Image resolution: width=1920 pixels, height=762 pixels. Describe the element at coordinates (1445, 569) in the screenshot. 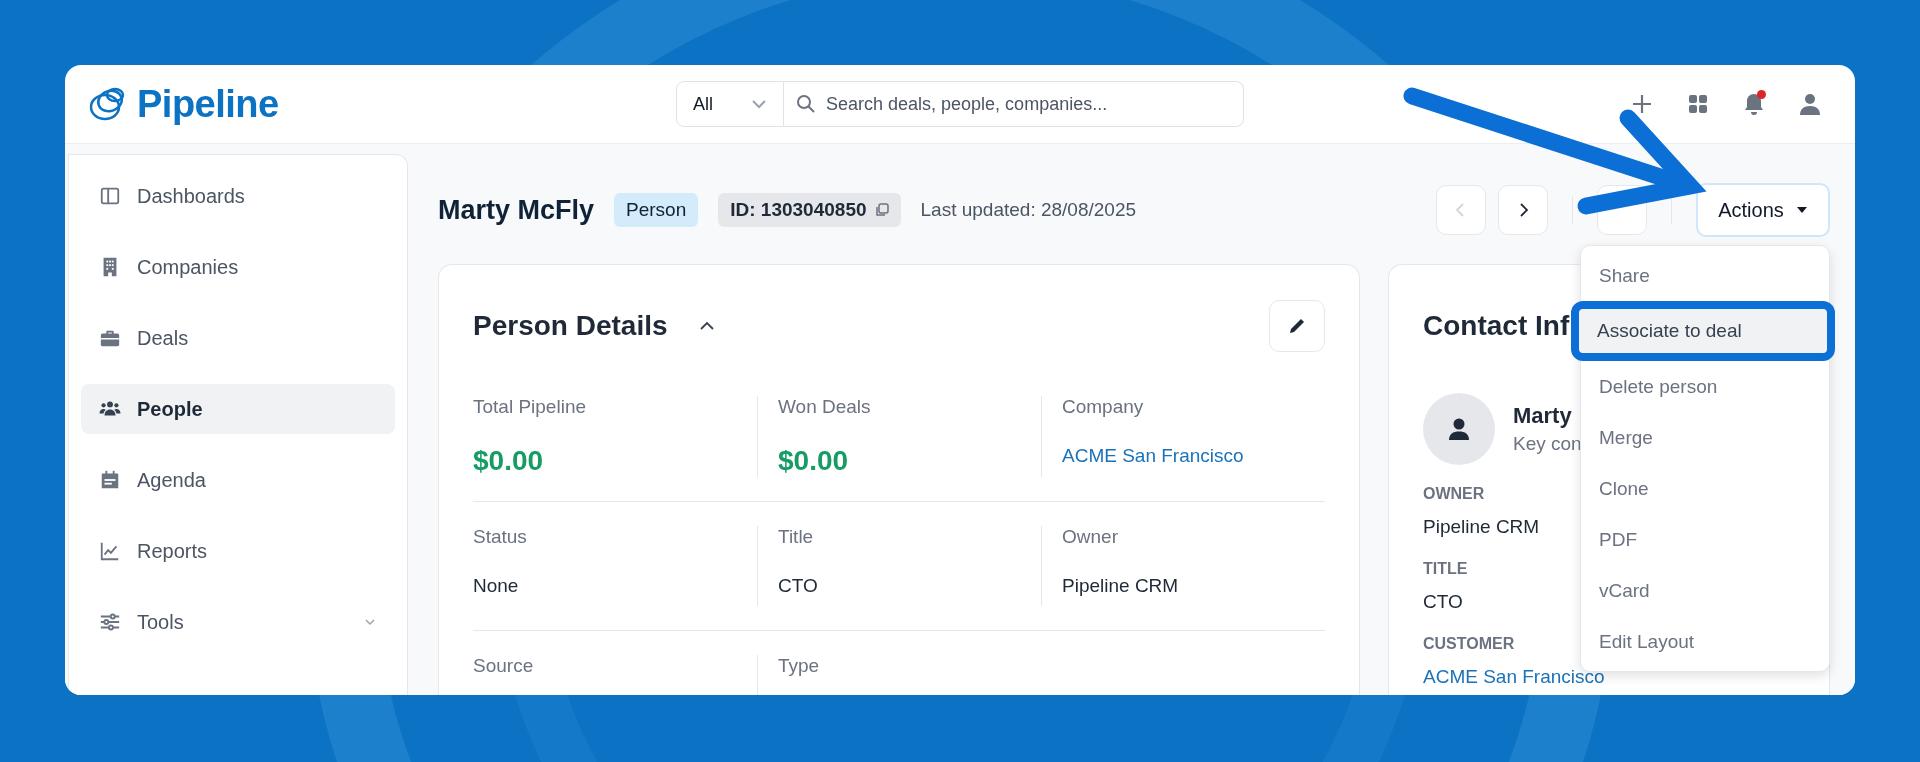

I see `field-label: TITLE` at that location.